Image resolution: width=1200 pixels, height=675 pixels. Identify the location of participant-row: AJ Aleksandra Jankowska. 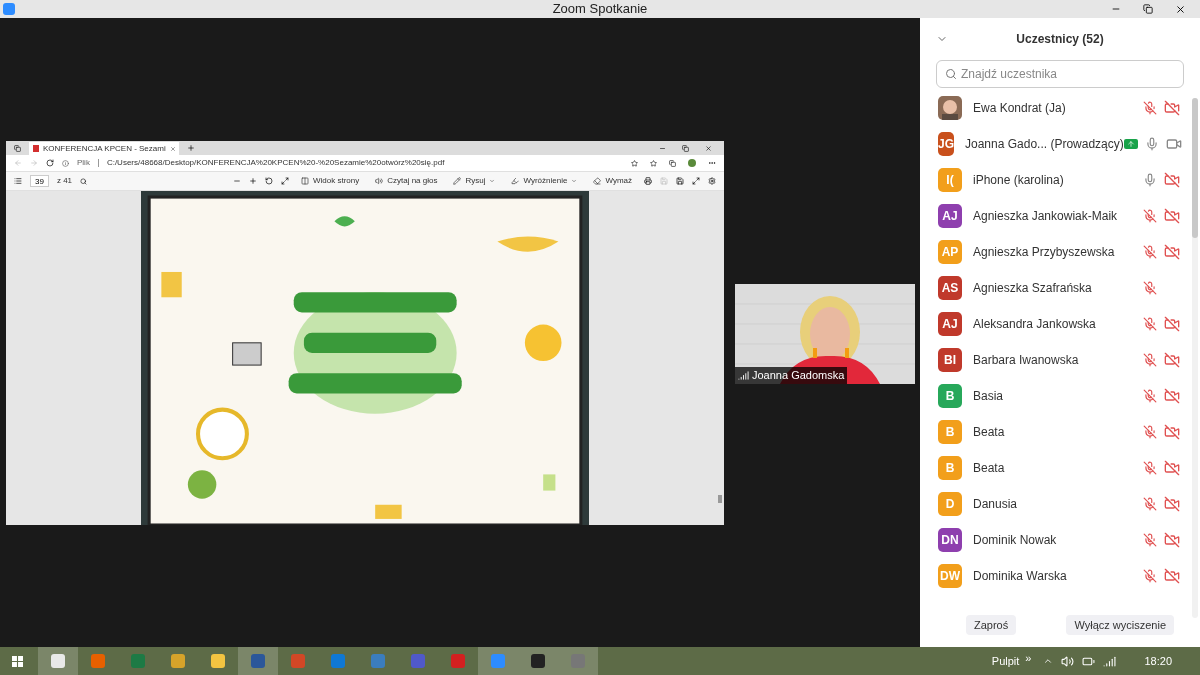
(1060, 324).